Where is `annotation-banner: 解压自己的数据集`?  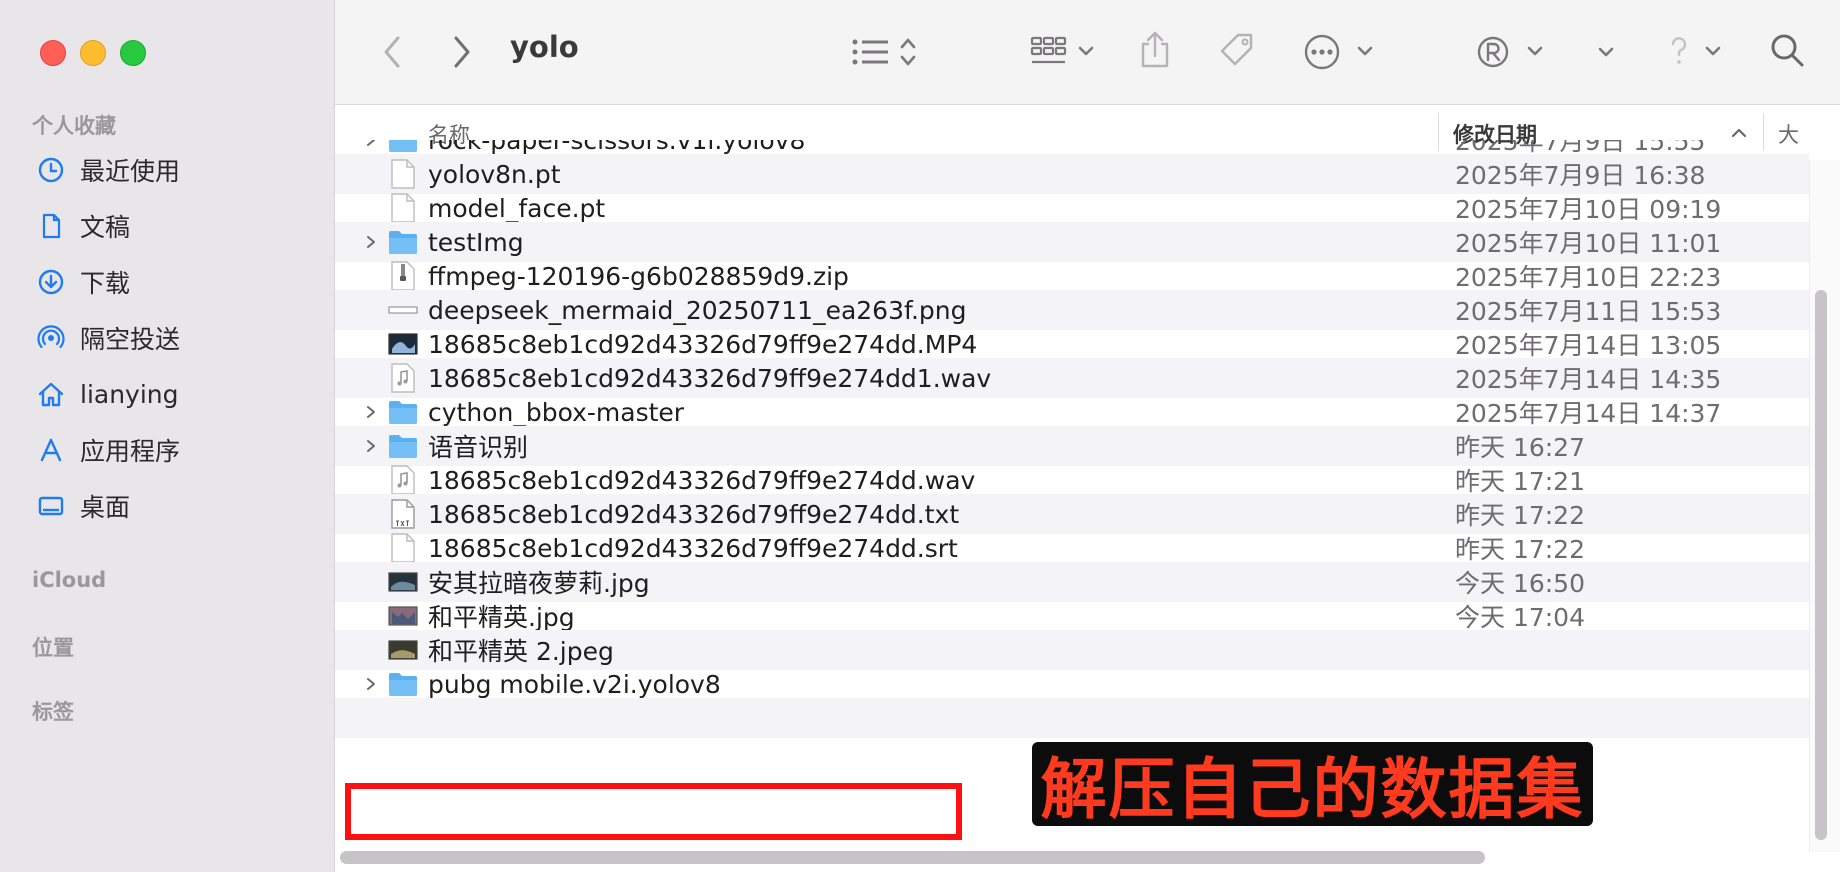
annotation-banner: 解压自己的数据集 is located at coordinates (1312, 785).